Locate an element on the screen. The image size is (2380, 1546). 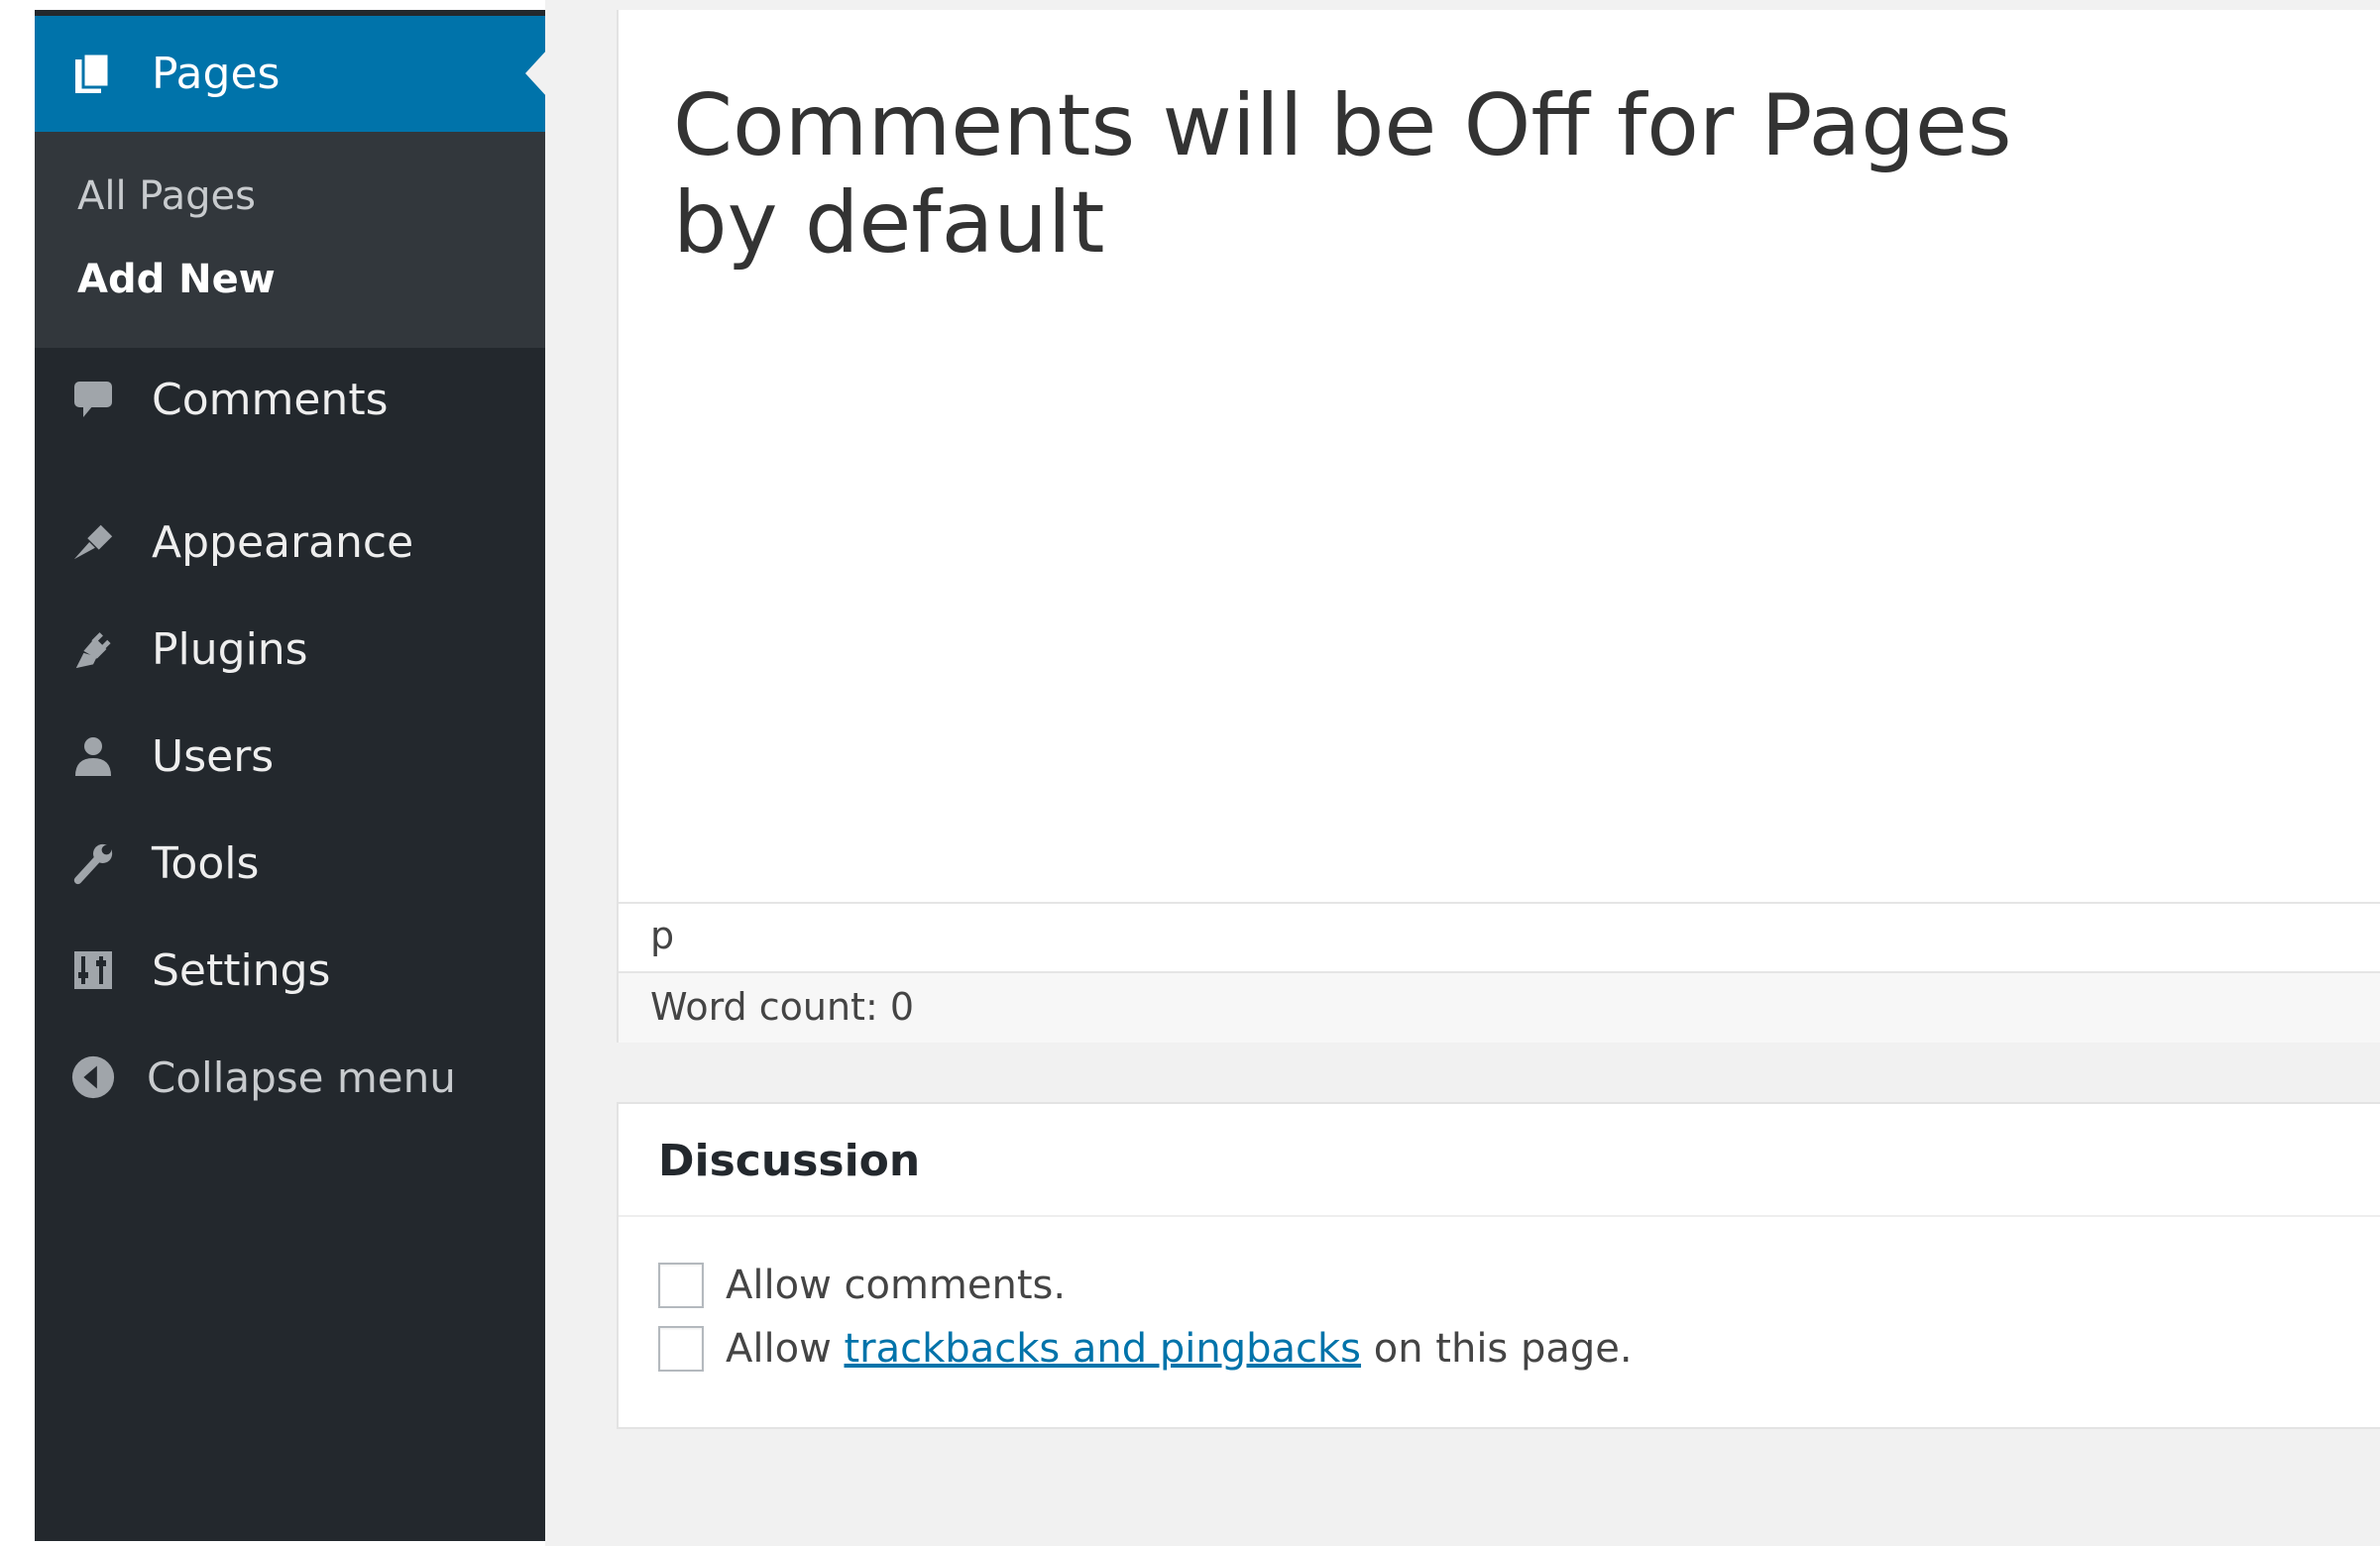
submenu-item-add-new: Add New is located at coordinates (176, 279).